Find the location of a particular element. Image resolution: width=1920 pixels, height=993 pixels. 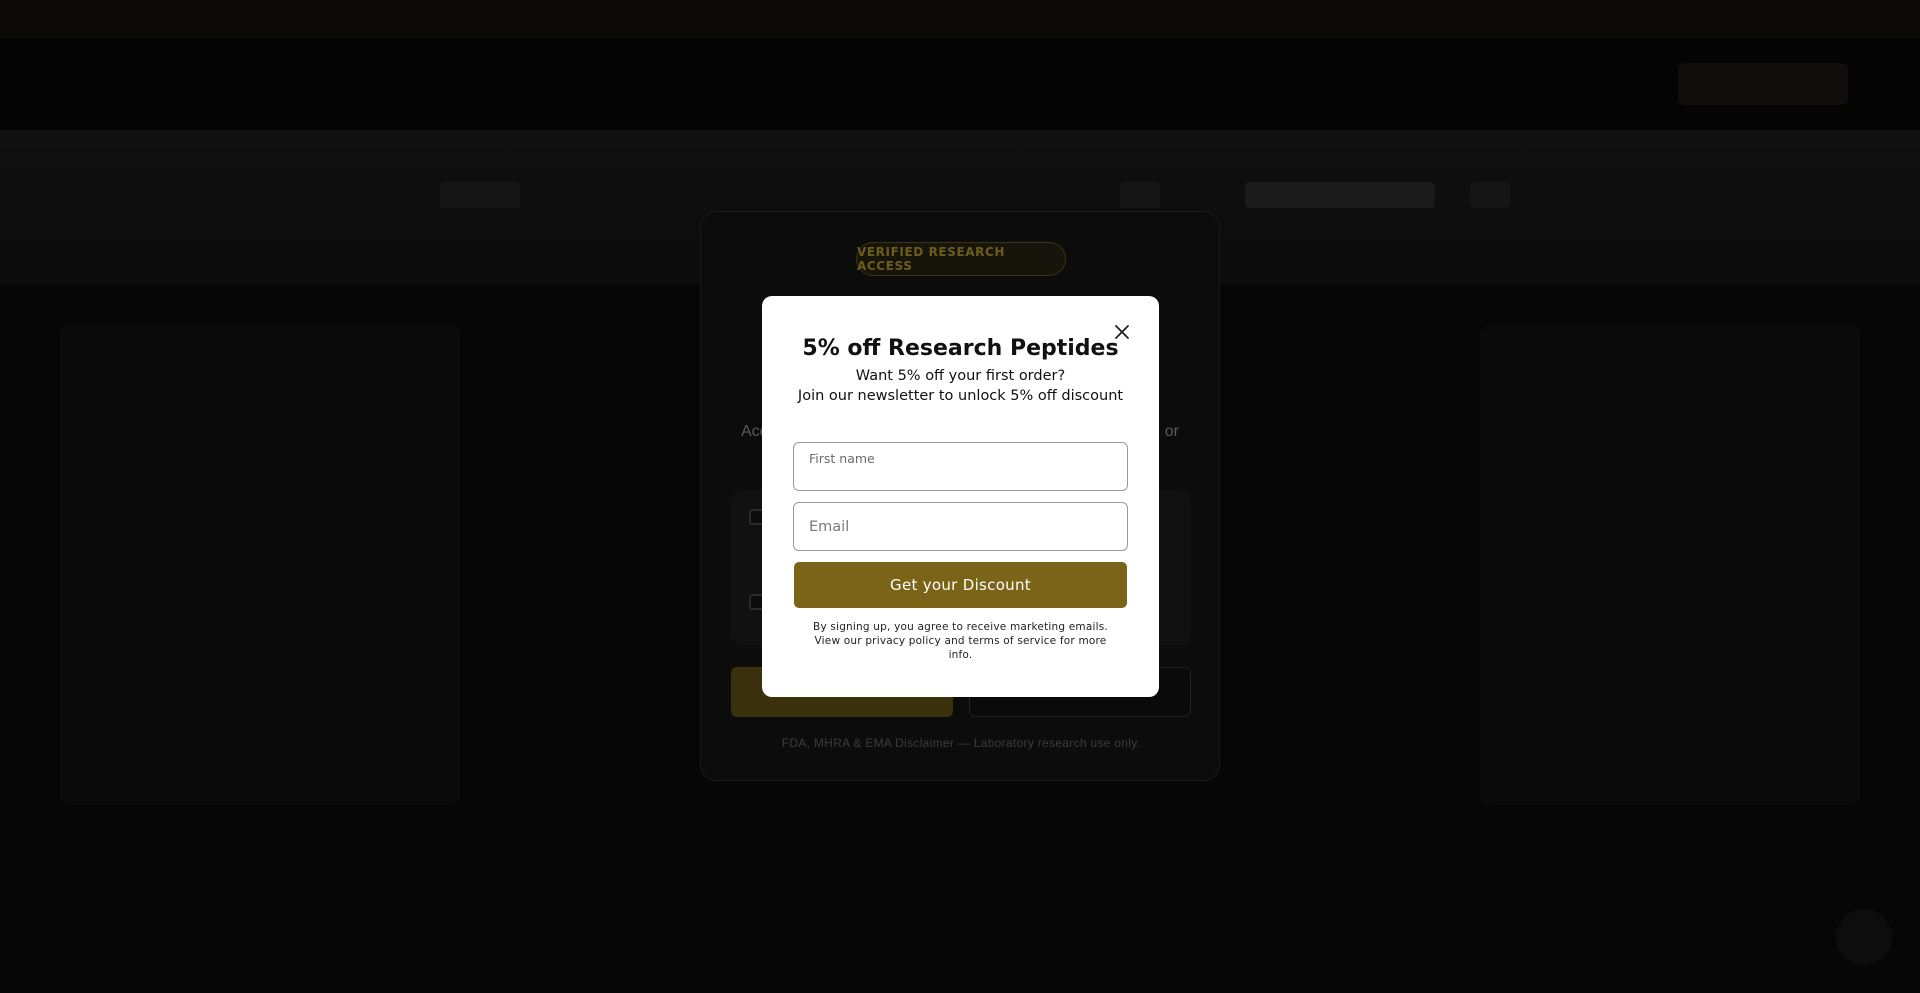

first-name-field: First name is located at coordinates (960, 466).